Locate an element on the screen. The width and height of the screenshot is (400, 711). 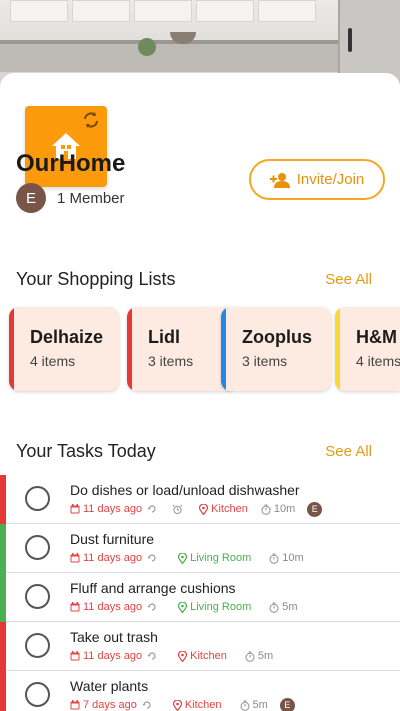
add-person-icon is located at coordinates (279, 180).